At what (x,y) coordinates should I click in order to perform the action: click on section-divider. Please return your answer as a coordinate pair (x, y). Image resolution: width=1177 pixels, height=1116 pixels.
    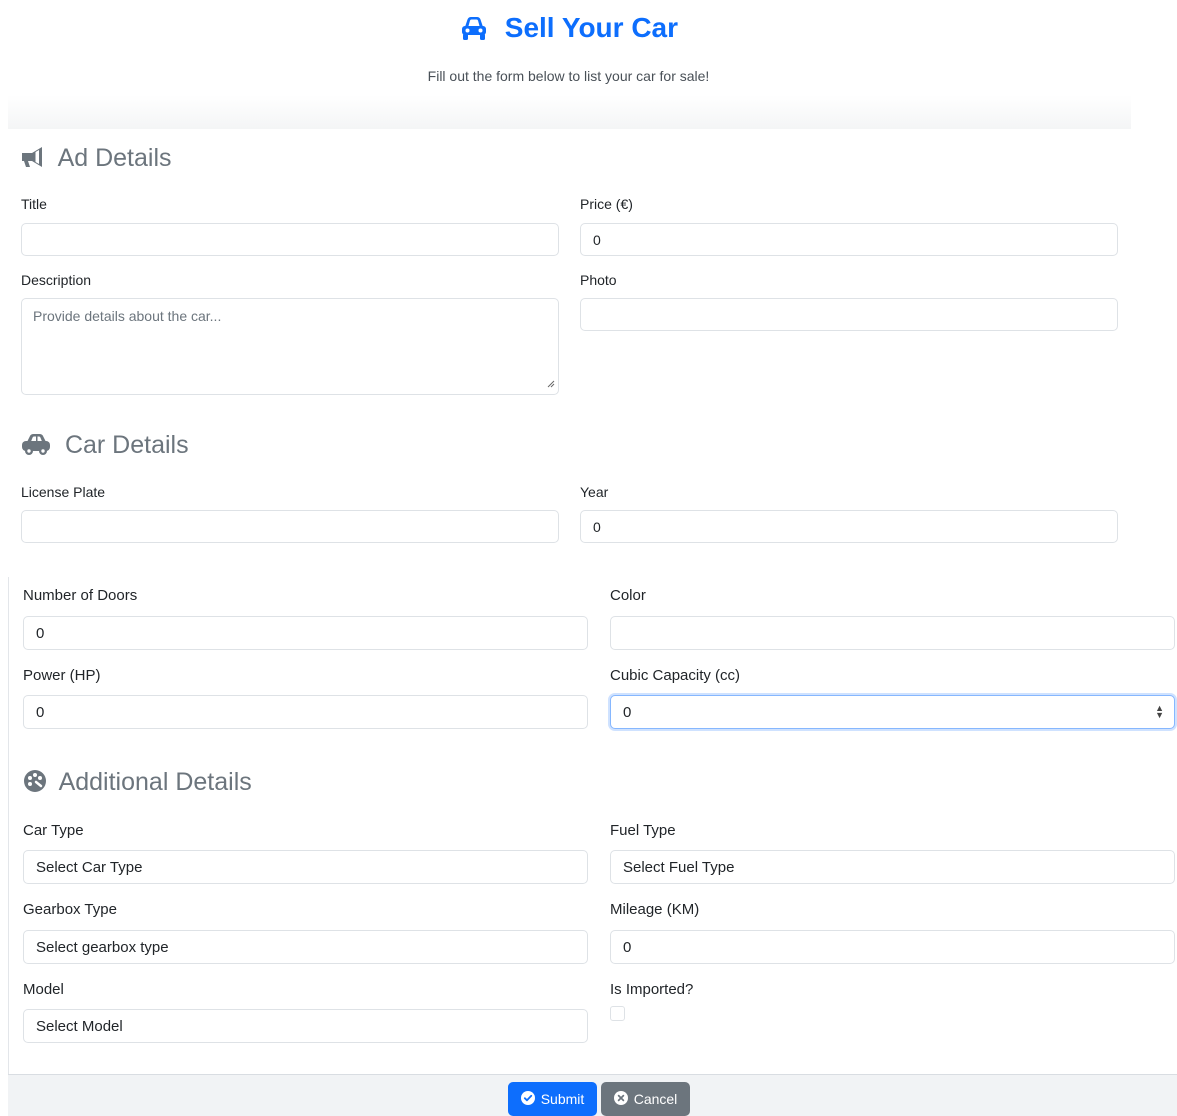
    Looking at the image, I should click on (8, 825).